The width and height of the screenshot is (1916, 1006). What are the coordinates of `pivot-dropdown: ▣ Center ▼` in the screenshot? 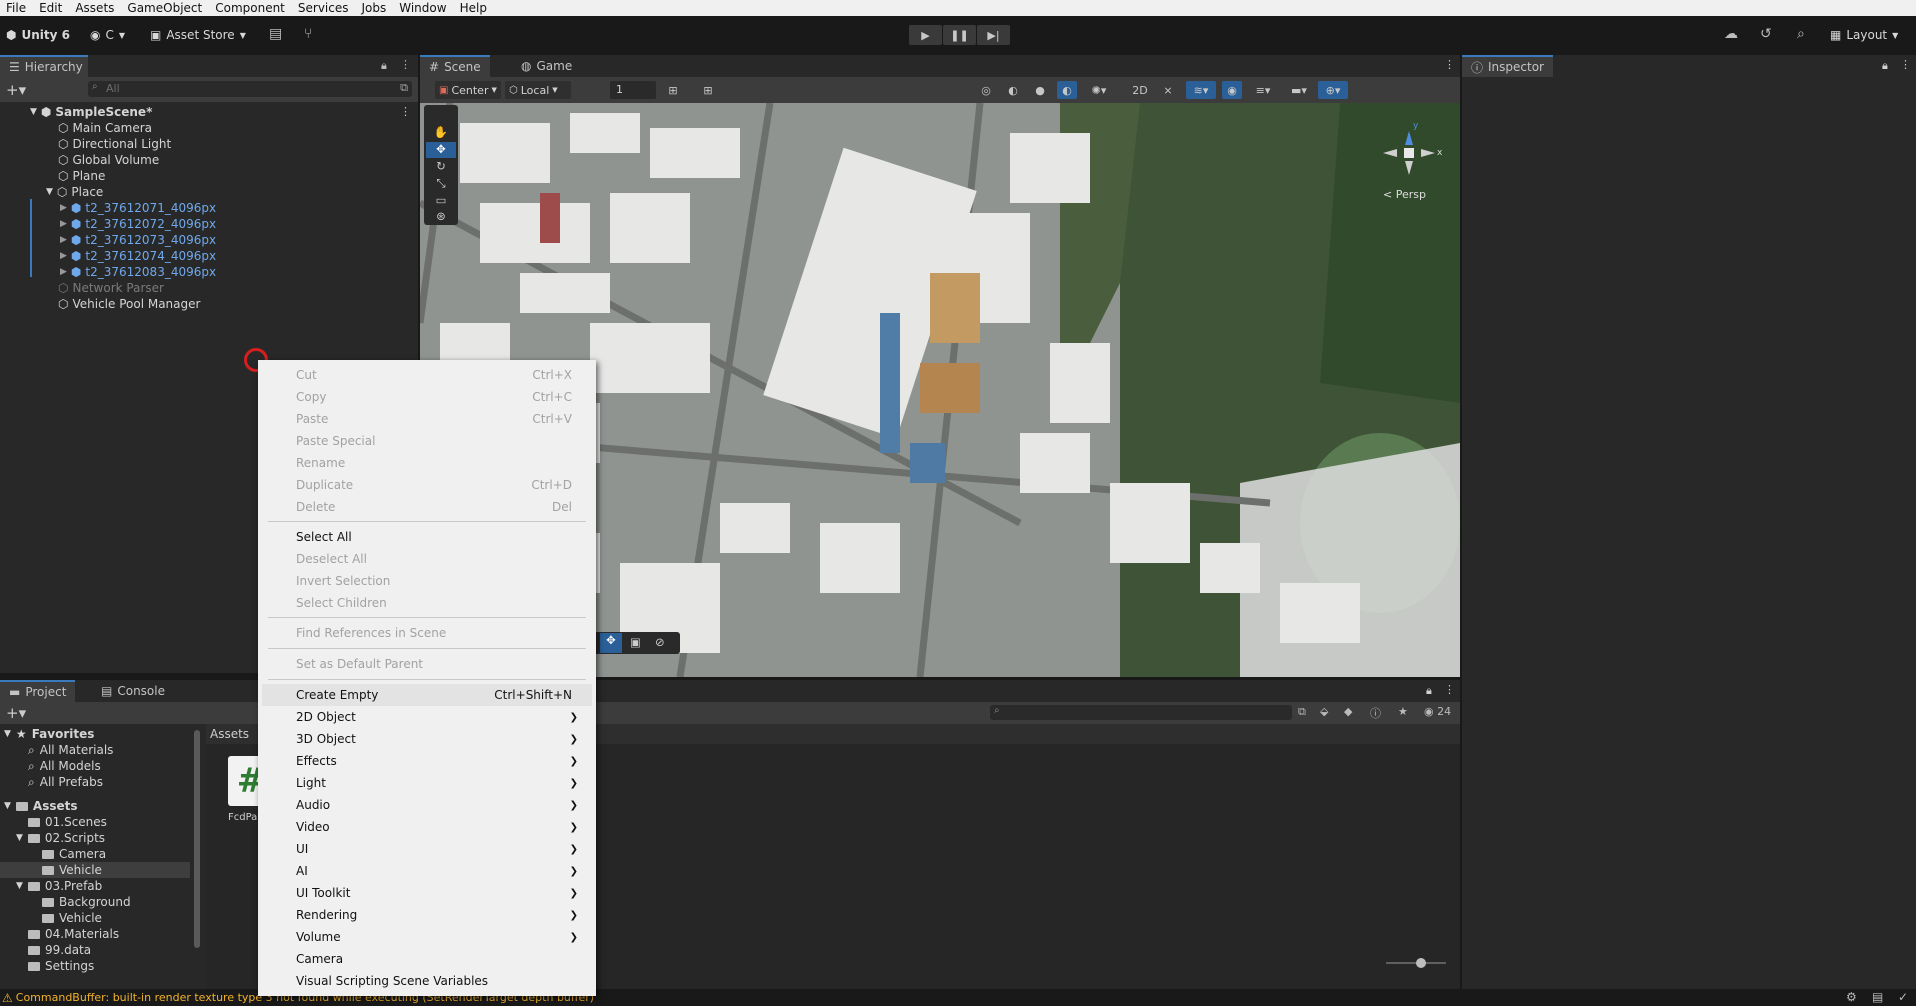 It's located at (468, 90).